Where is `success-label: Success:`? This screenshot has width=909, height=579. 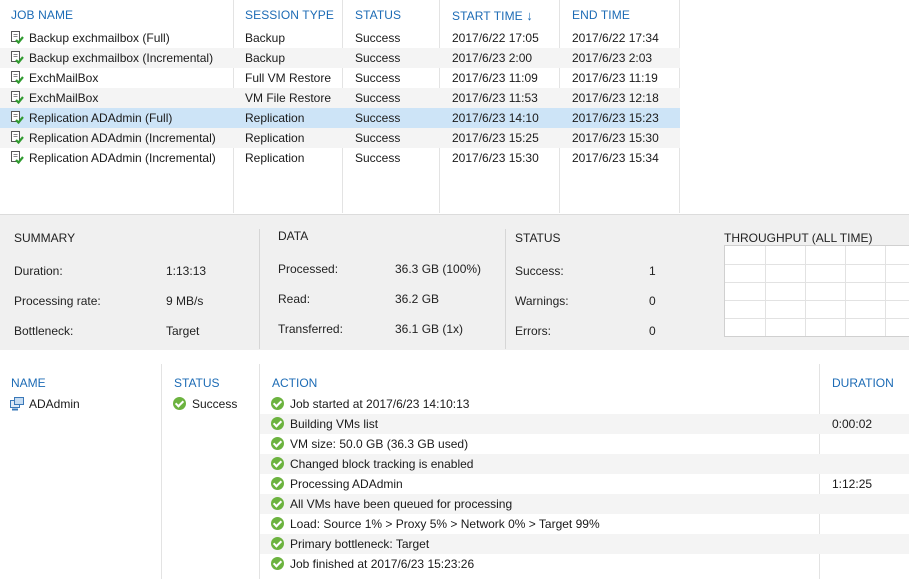
success-label: Success: is located at coordinates (539, 271).